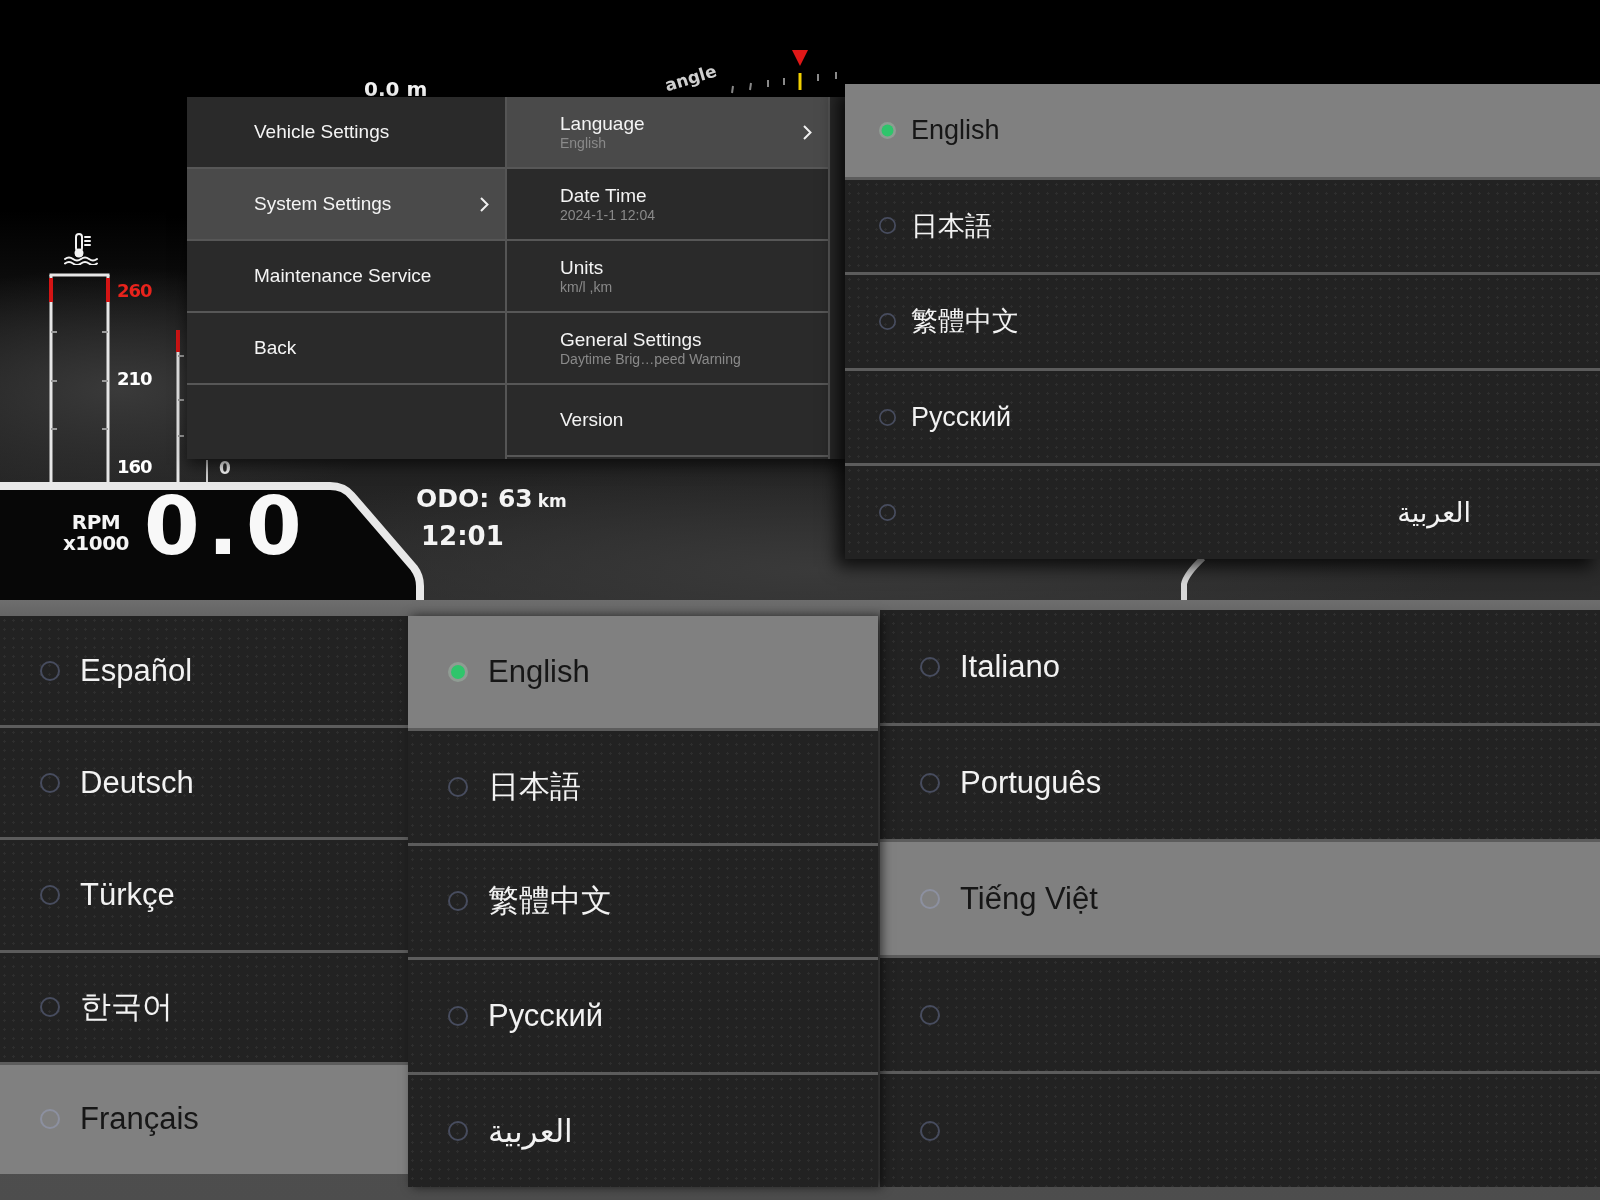 The height and width of the screenshot is (1200, 1600). I want to click on pointer-icon, so click(800, 70).